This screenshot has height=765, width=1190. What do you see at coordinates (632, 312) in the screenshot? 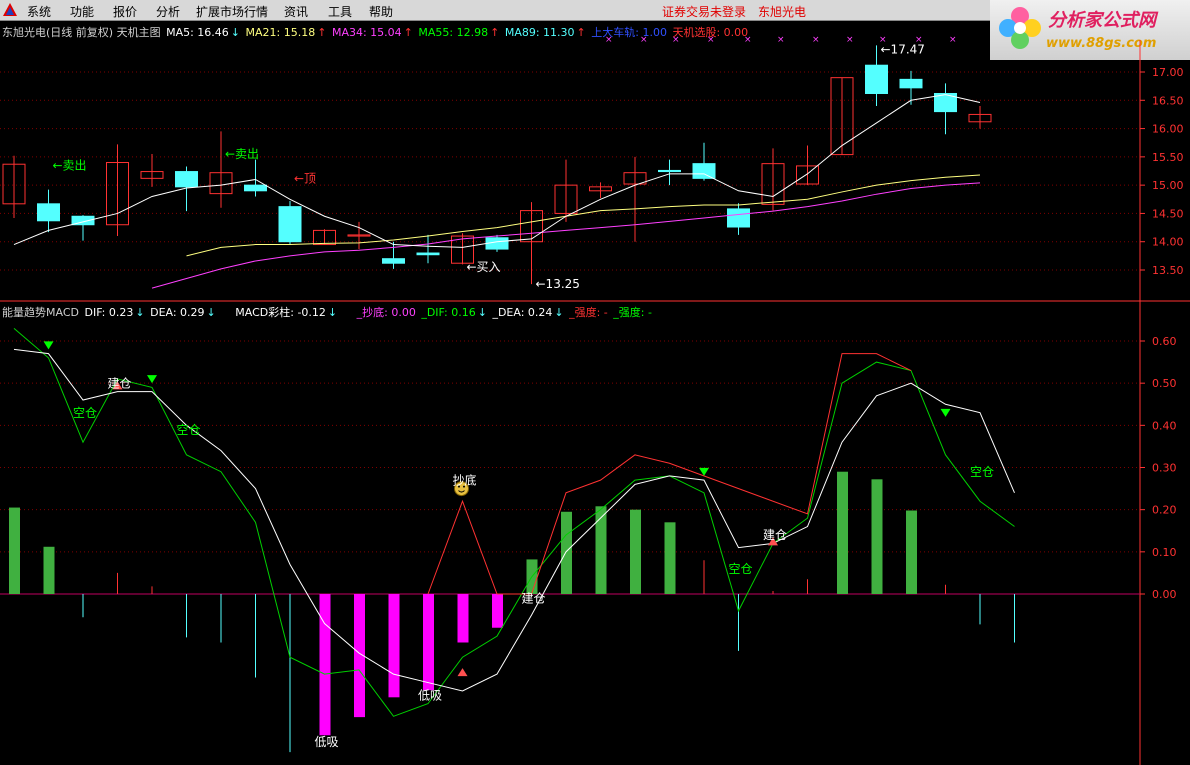
I see `strength-green-value: _强度: -` at bounding box center [632, 312].